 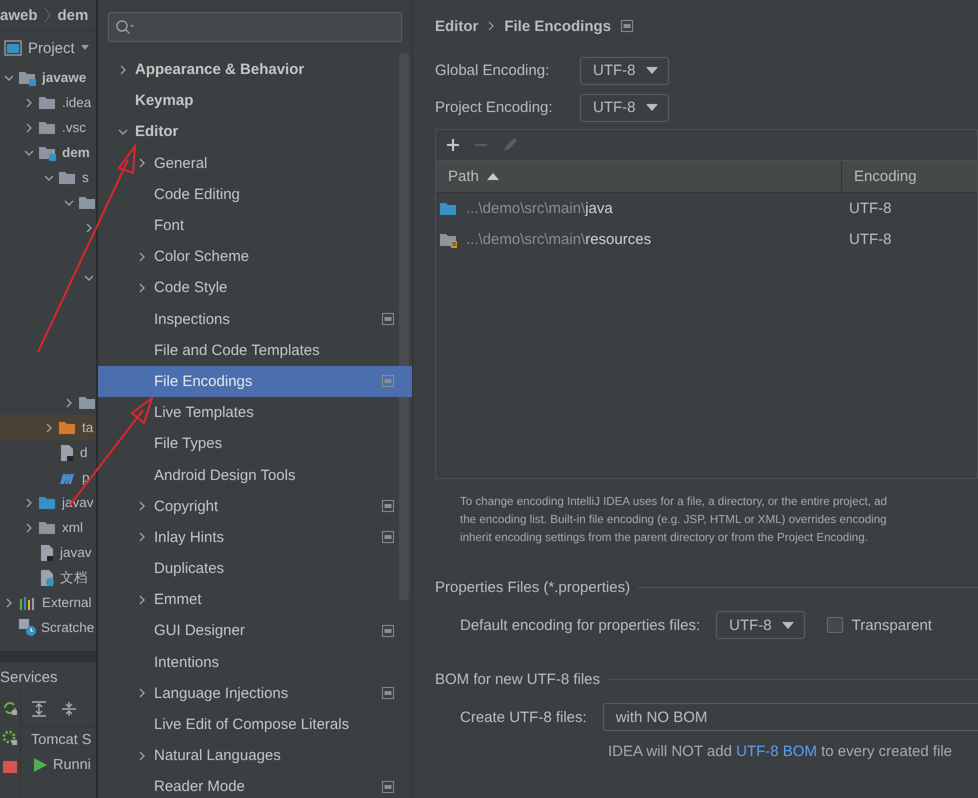 I want to click on settings-item: Live Templates, so click(x=255, y=412).